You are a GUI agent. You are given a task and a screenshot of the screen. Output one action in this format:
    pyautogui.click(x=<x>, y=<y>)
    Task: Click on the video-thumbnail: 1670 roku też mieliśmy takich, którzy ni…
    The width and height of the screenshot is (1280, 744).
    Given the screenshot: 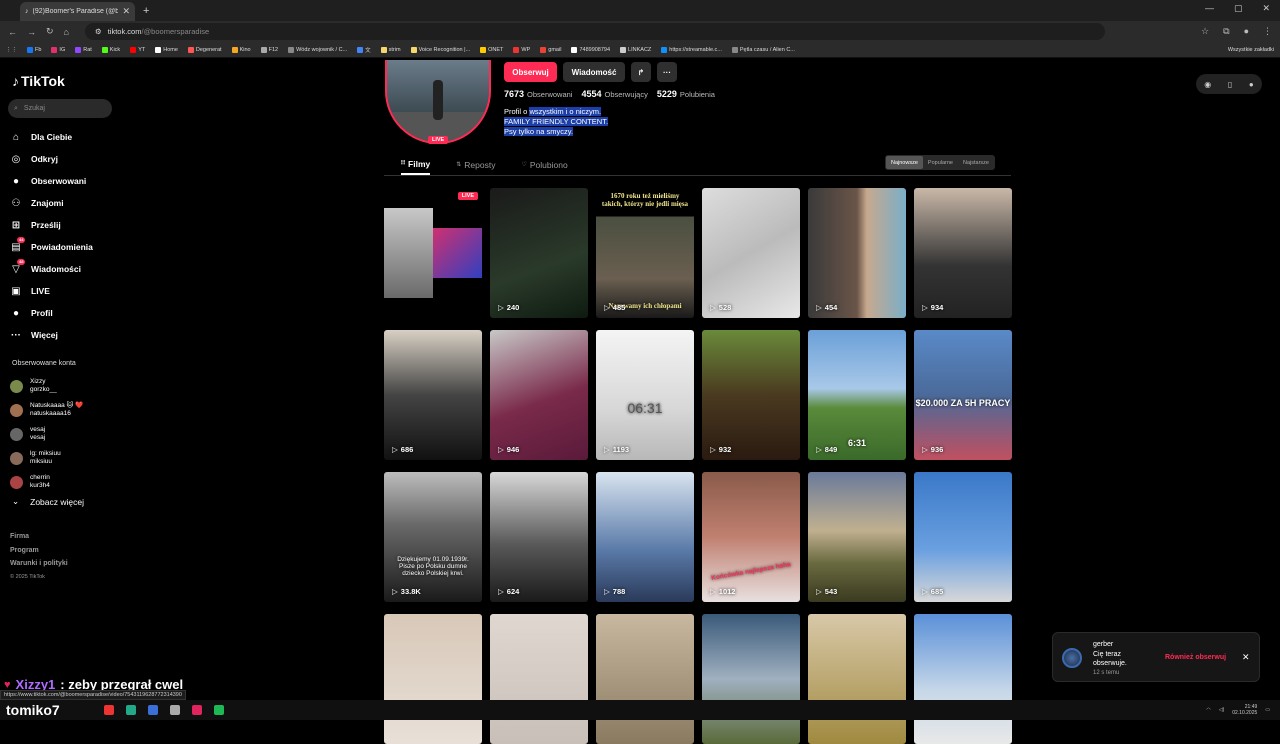 What is the action you would take?
    pyautogui.click(x=645, y=253)
    